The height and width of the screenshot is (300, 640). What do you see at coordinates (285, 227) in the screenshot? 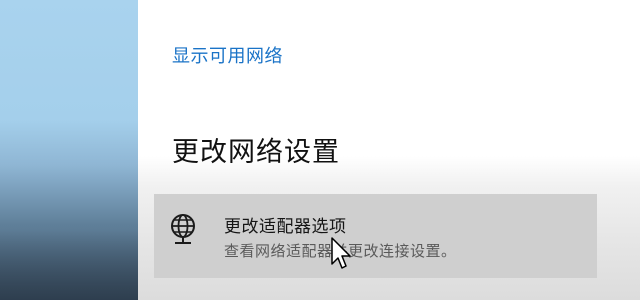
I see `change-adapter-options-title: 更改适配器选项` at bounding box center [285, 227].